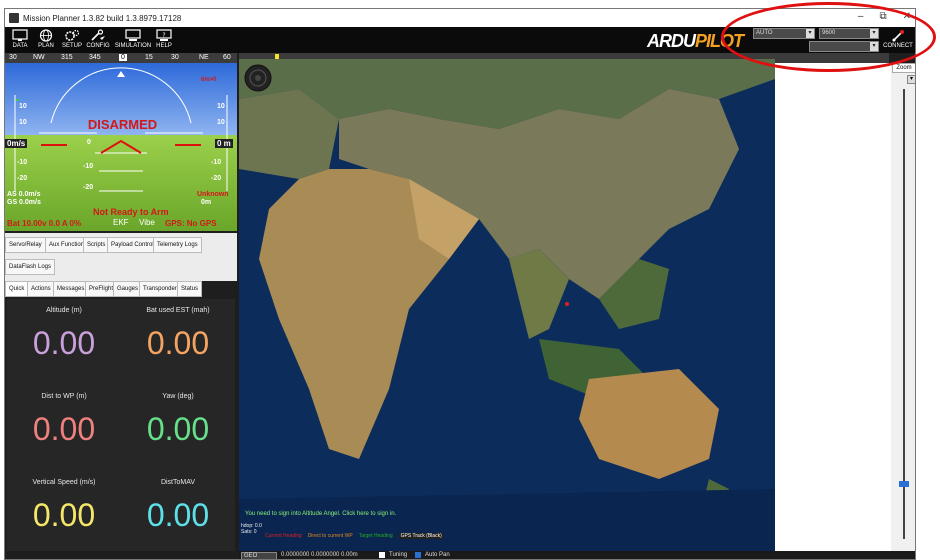 This screenshot has width=940, height=560. I want to click on chevron-down-icon: ▾, so click(911, 79).